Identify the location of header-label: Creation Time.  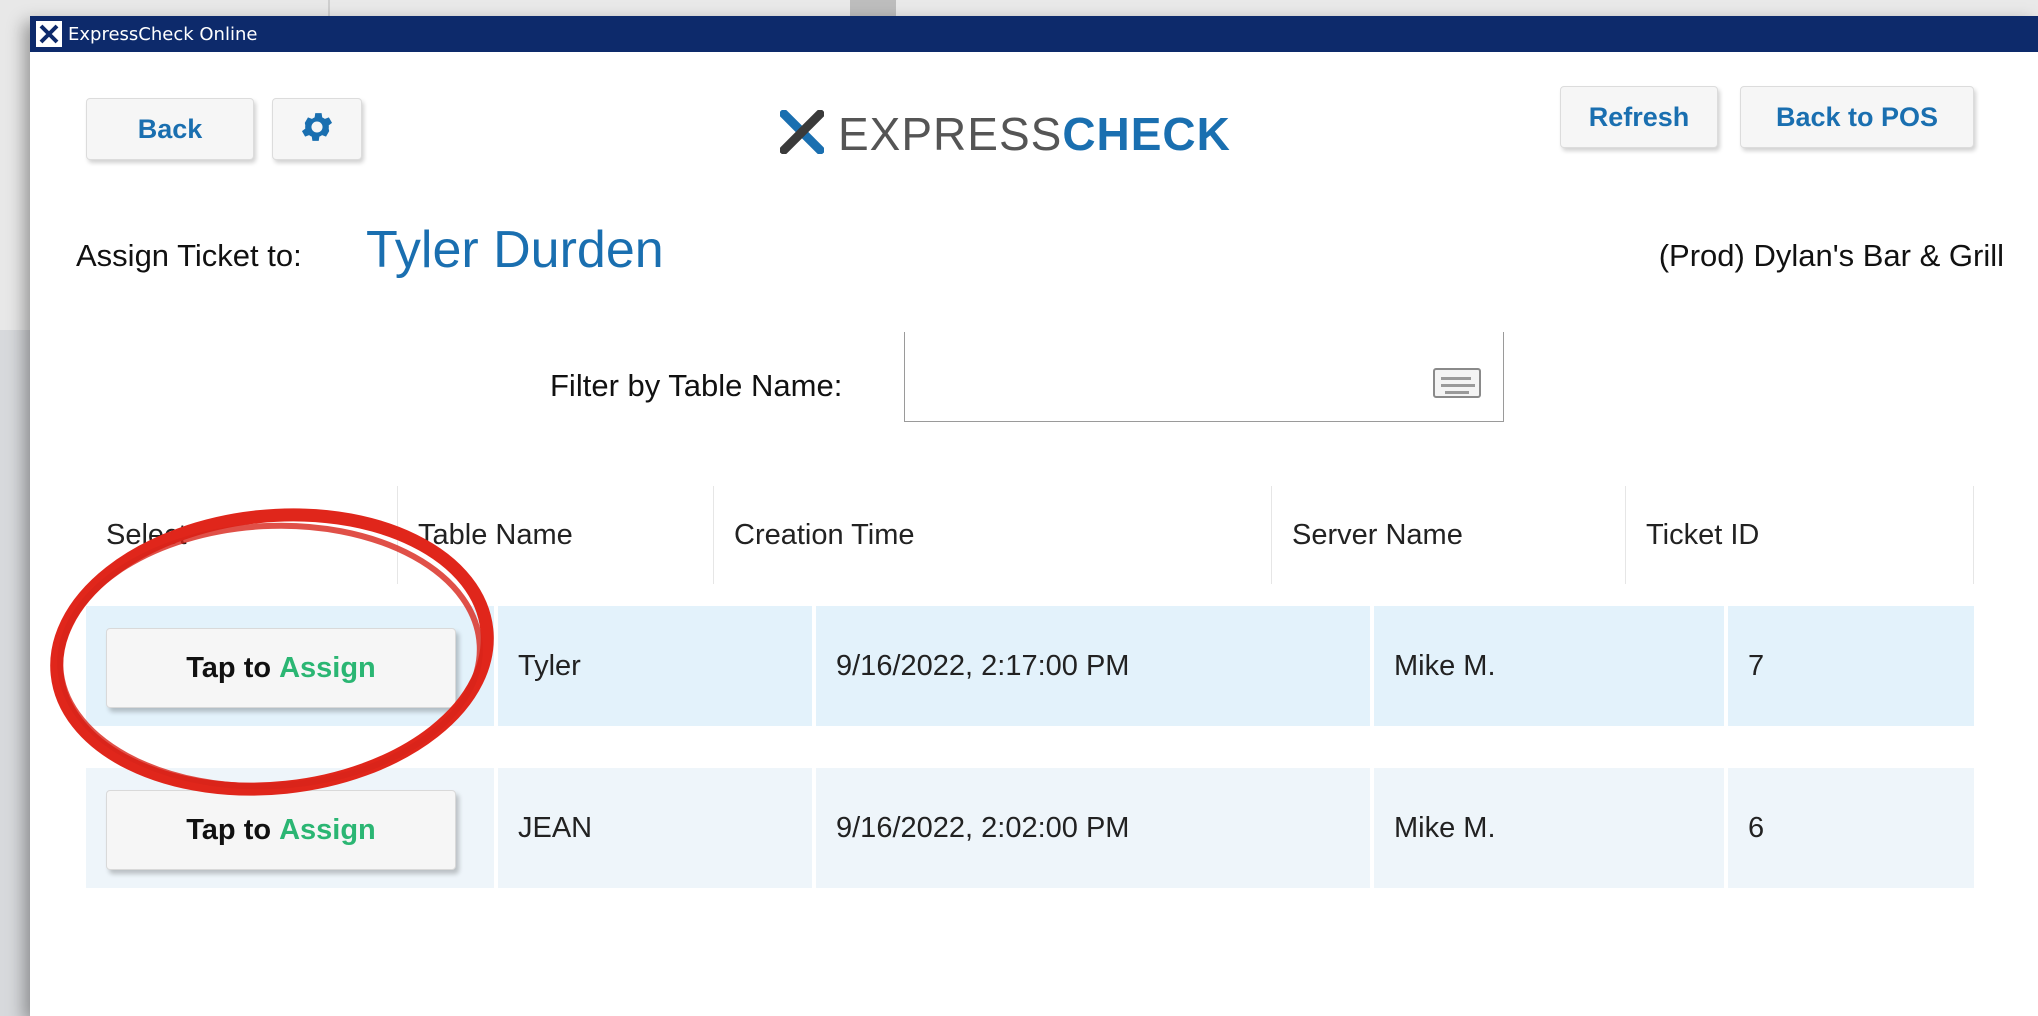
(824, 534).